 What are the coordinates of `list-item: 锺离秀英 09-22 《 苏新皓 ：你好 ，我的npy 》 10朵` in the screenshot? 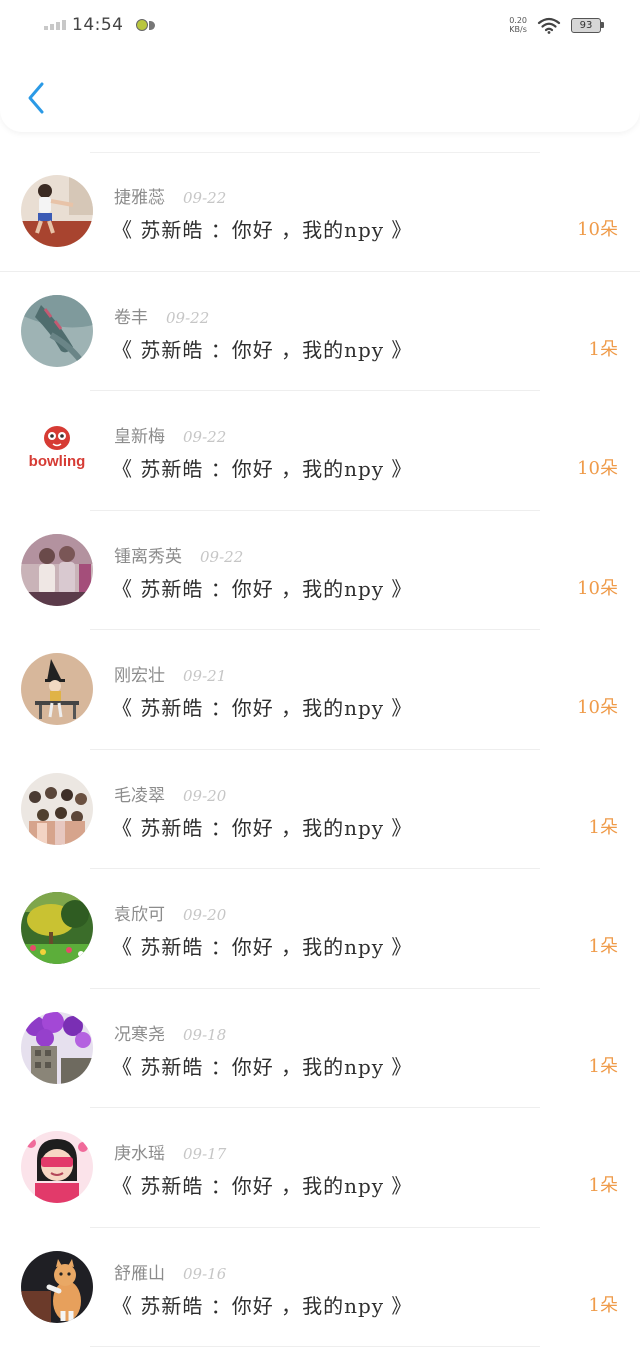 It's located at (320, 571).